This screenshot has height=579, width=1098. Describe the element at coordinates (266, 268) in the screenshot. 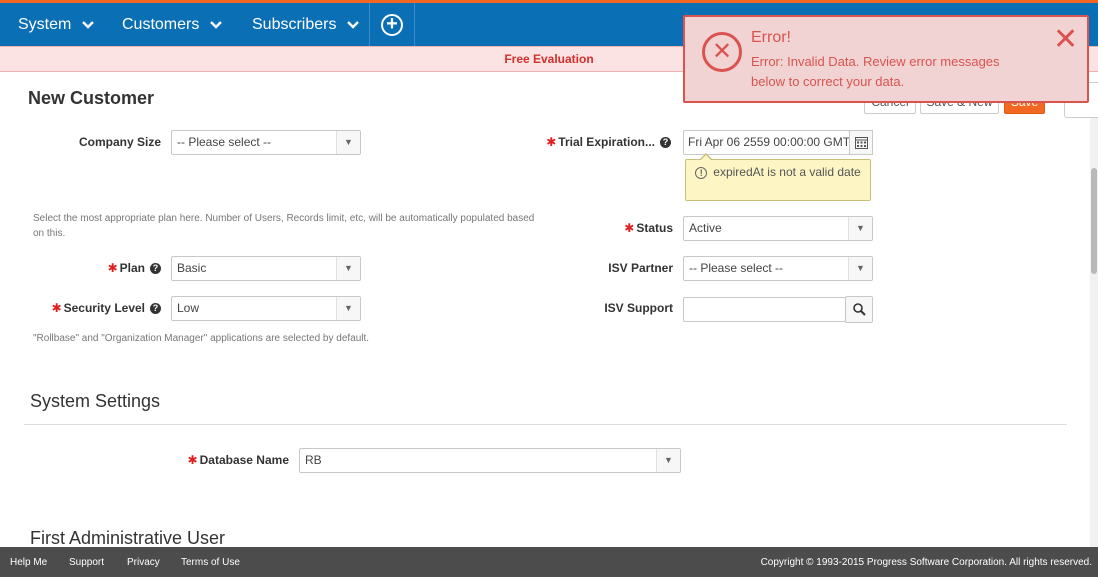

I see `plan-select: Basic ▼` at that location.